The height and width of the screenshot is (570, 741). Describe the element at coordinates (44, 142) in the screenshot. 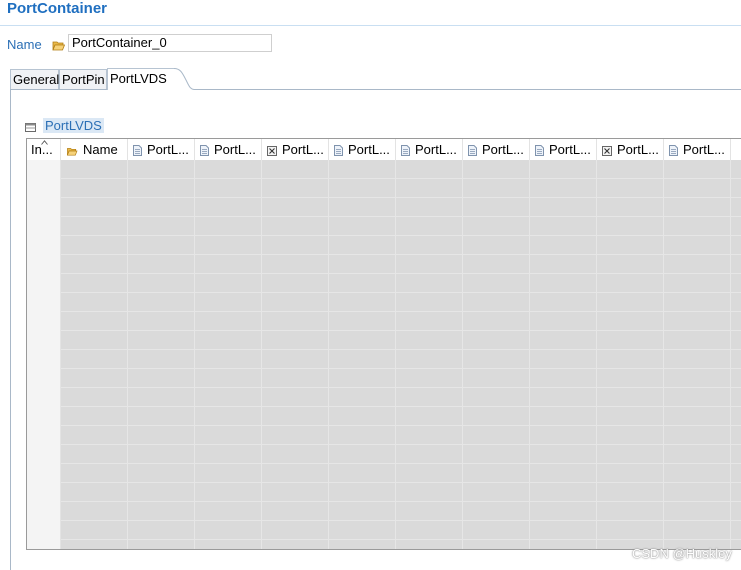

I see `sort-arrow-icon` at that location.